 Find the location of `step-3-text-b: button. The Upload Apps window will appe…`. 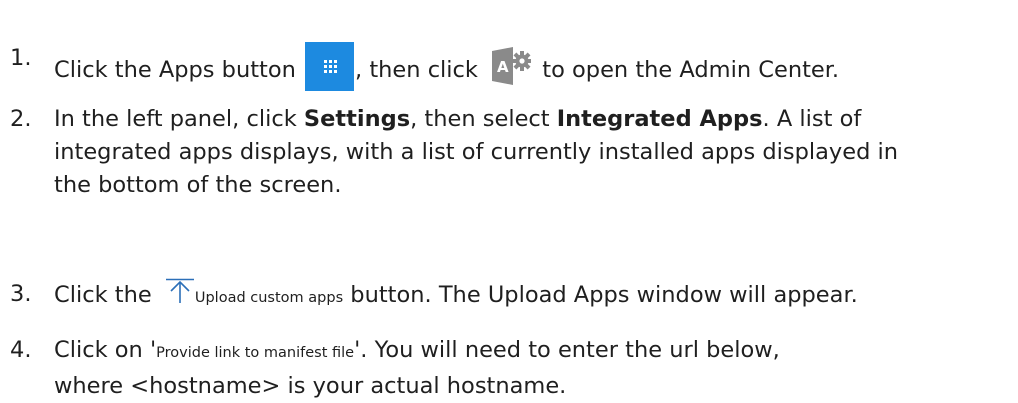

step-3-text-b: button. The Upload Apps window will appe… is located at coordinates (604, 295).